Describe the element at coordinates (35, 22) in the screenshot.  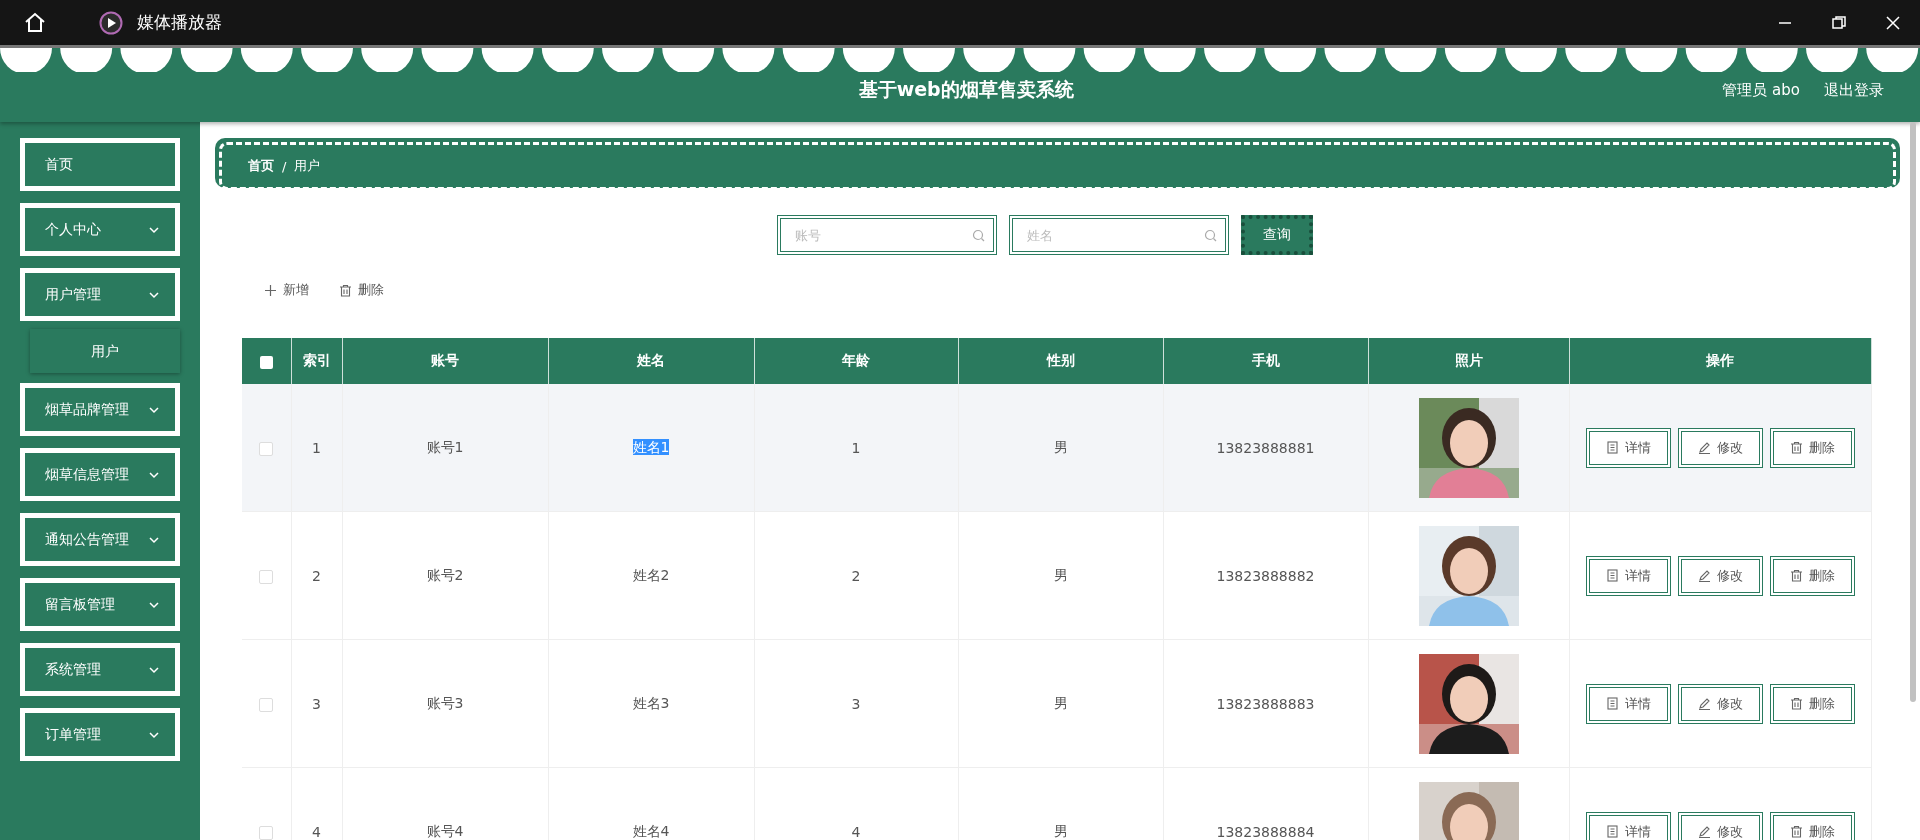
I see `home-icon` at that location.